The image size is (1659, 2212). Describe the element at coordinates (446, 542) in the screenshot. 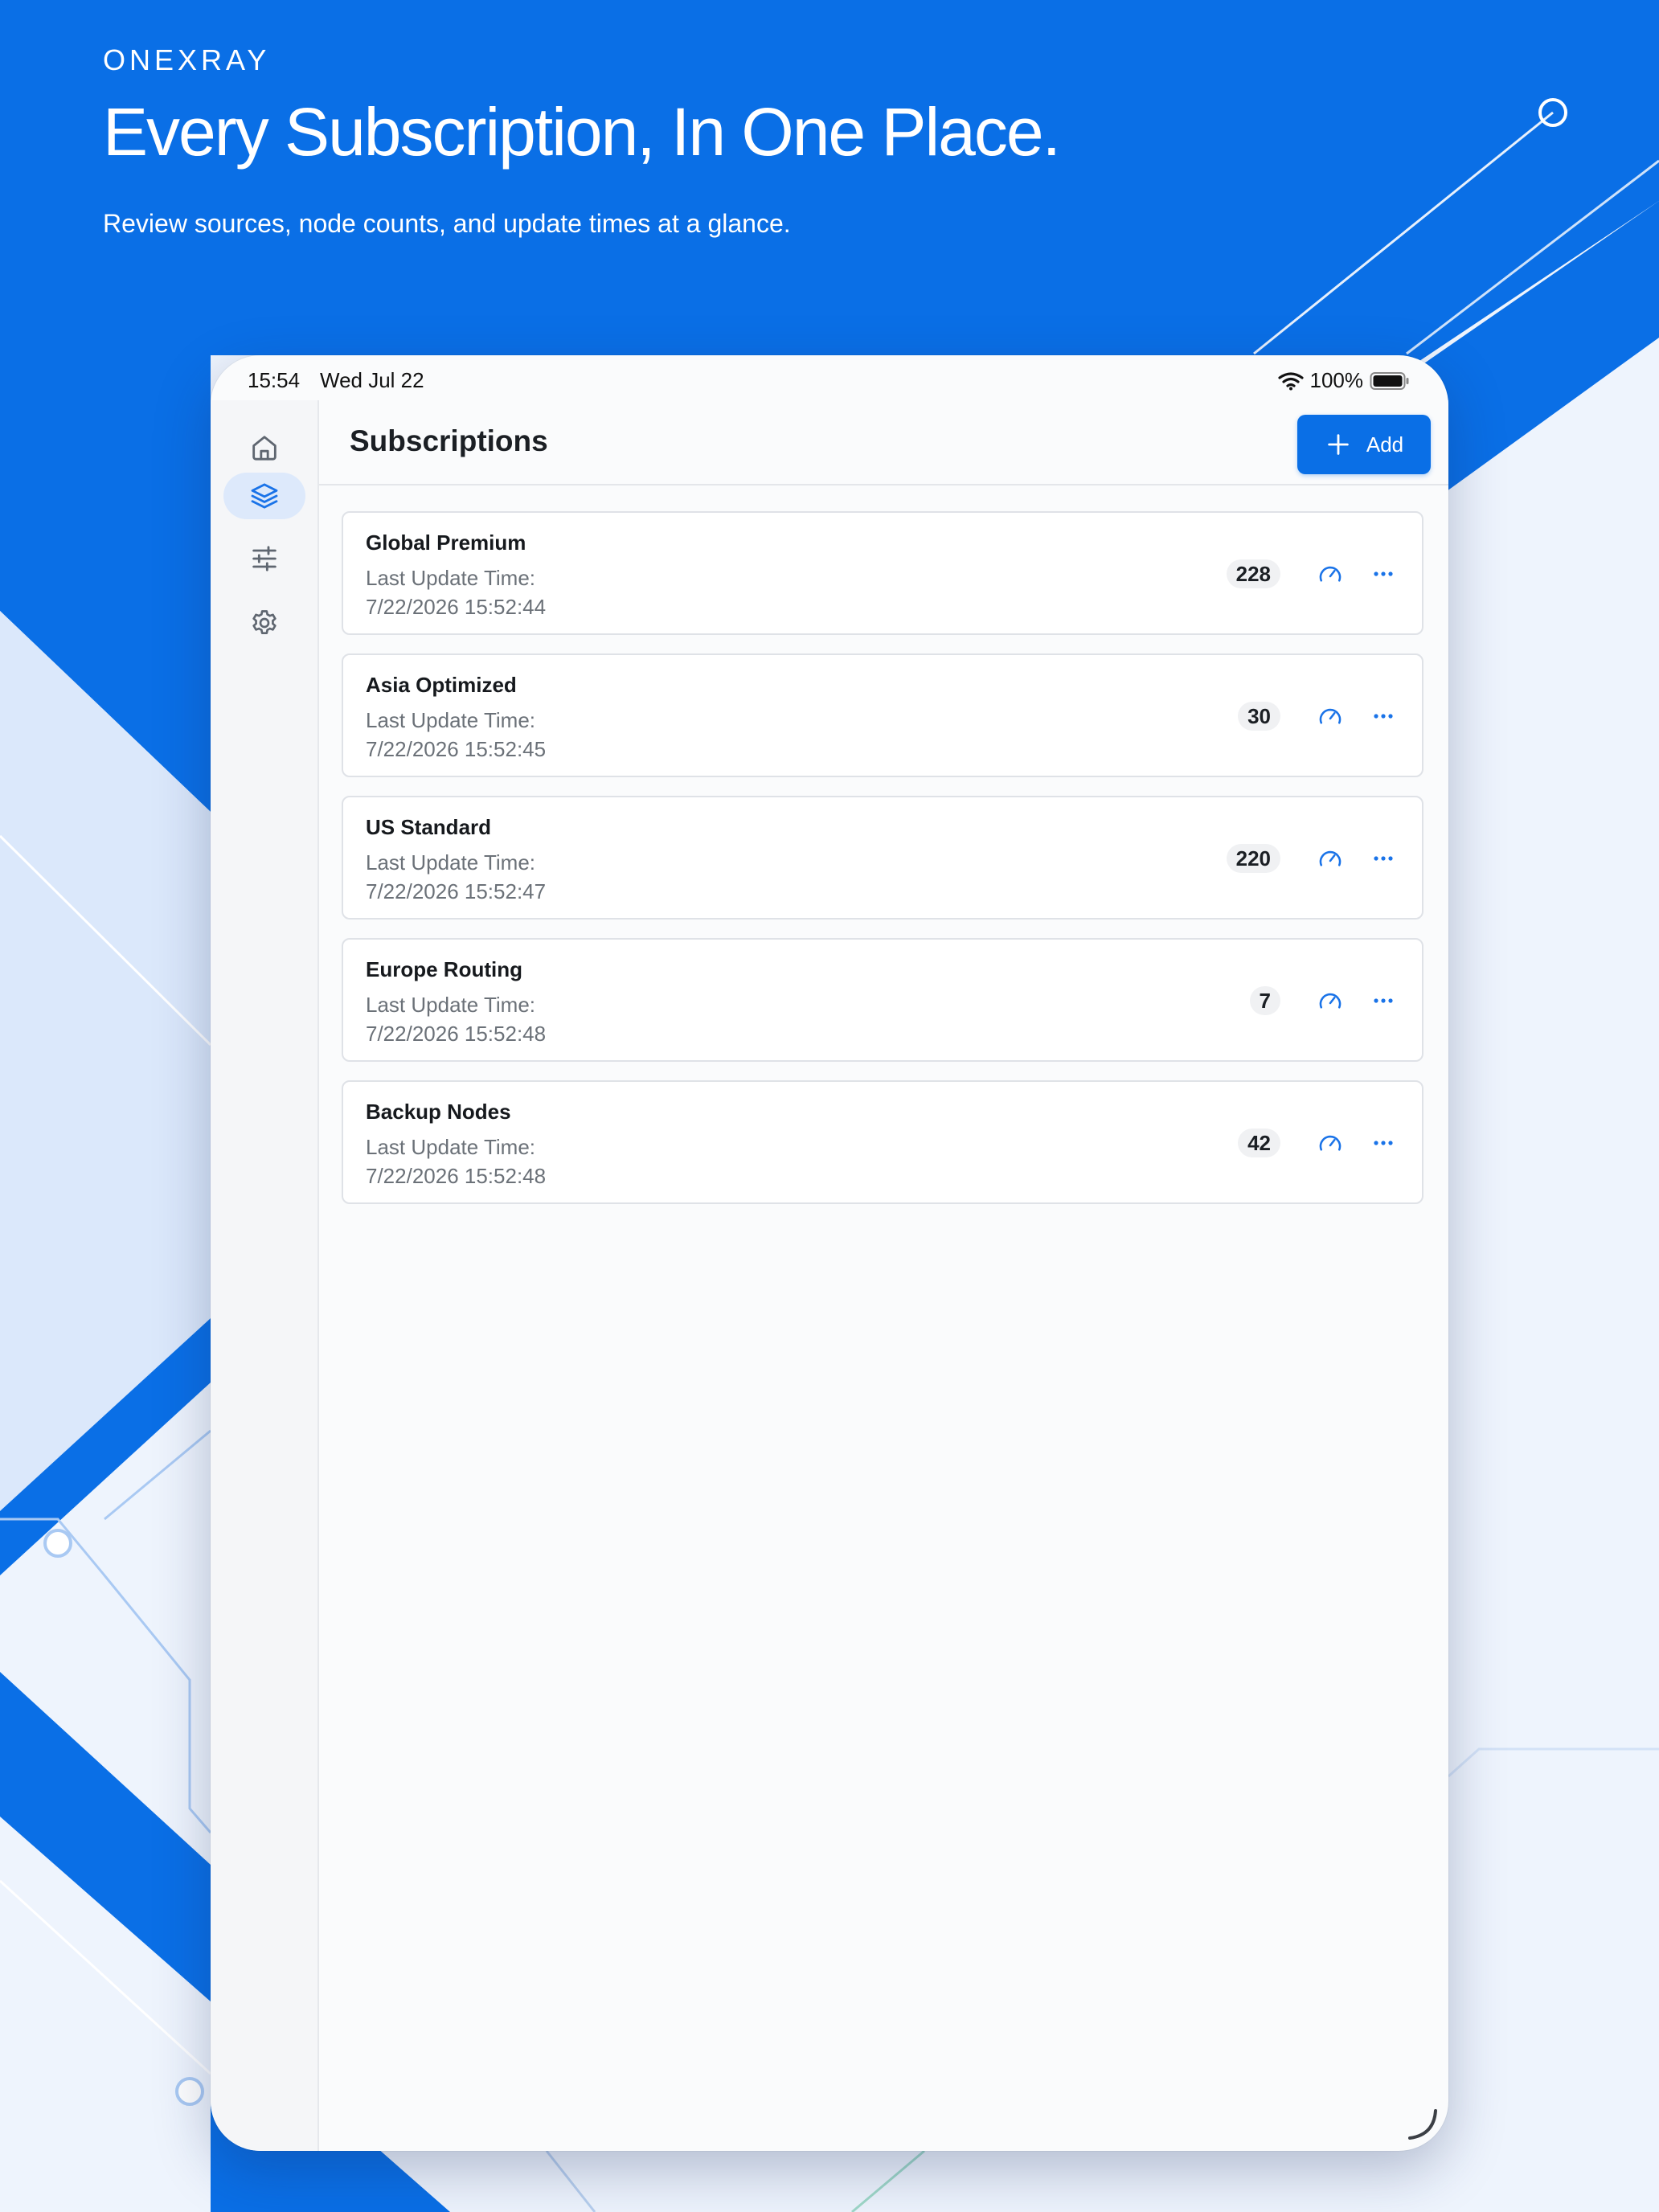

I see `subscription-name: Global Premium` at that location.